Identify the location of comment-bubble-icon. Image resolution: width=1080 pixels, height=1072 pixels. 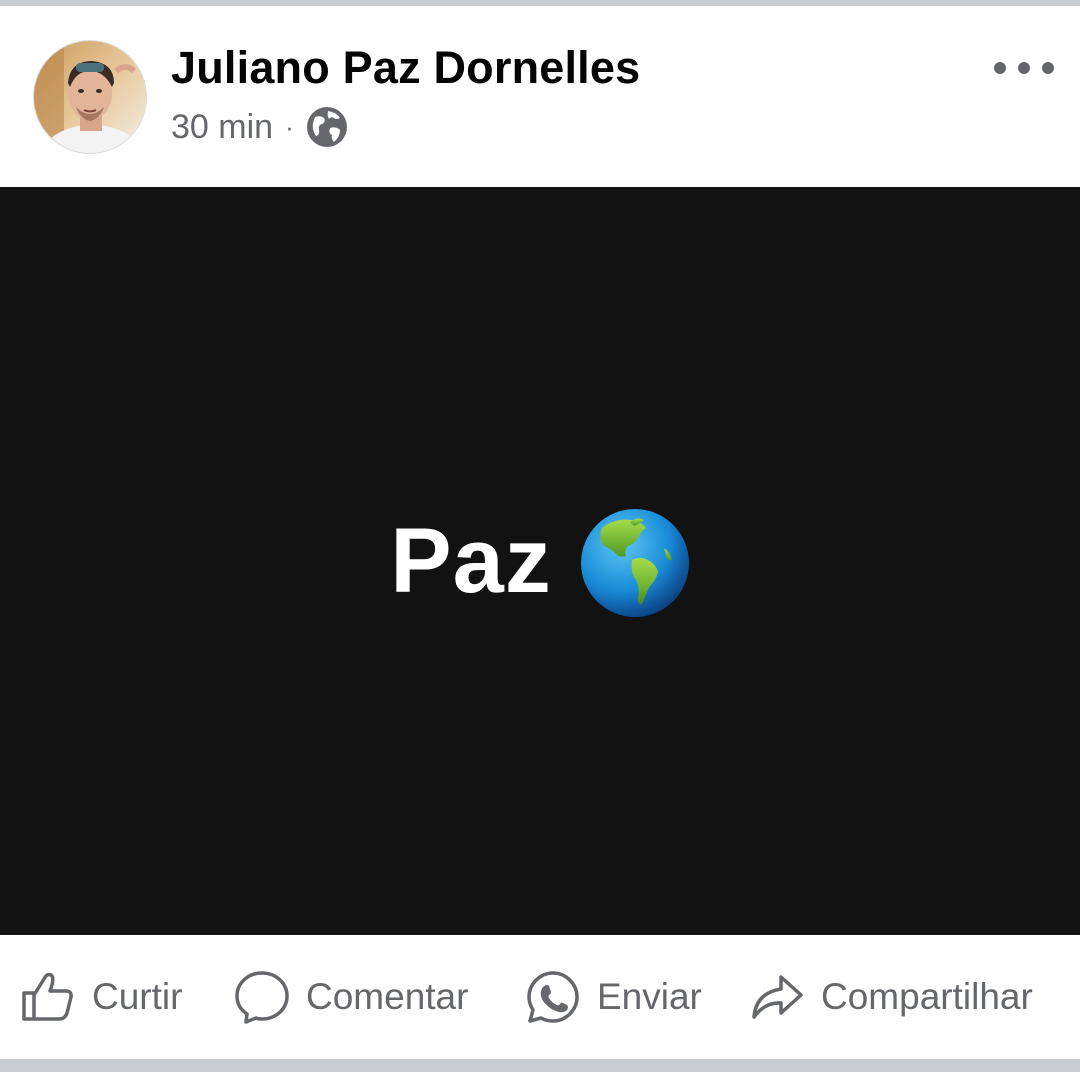
(262, 997).